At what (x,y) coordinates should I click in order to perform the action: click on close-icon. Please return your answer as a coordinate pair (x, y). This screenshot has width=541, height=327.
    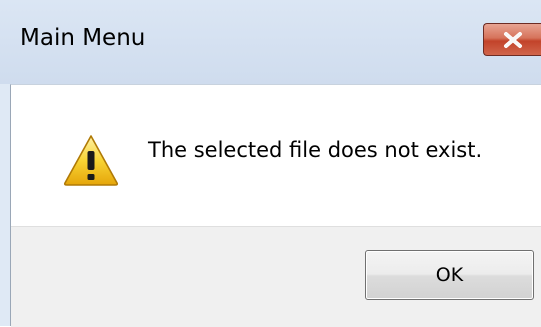
    Looking at the image, I should click on (513, 40).